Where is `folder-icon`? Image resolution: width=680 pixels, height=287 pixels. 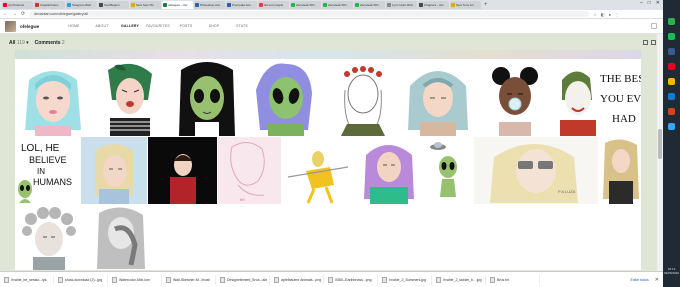 folder-icon is located at coordinates (671, 81).